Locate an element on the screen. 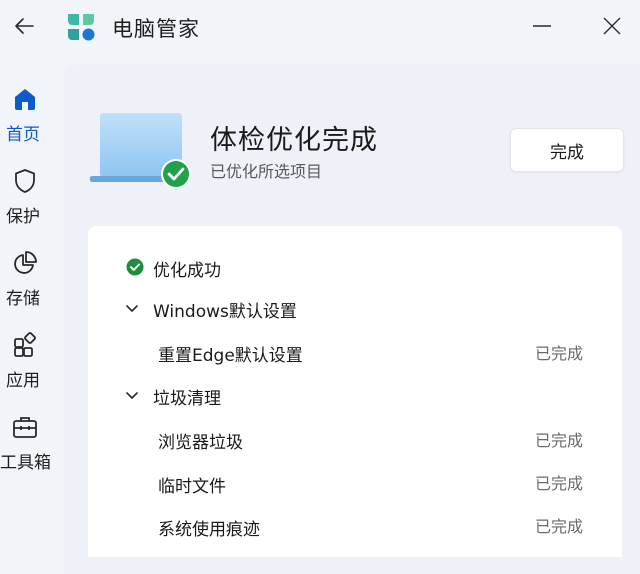 This screenshot has width=640, height=574. list-item-label: 重置Edge默认设置 is located at coordinates (230, 356).